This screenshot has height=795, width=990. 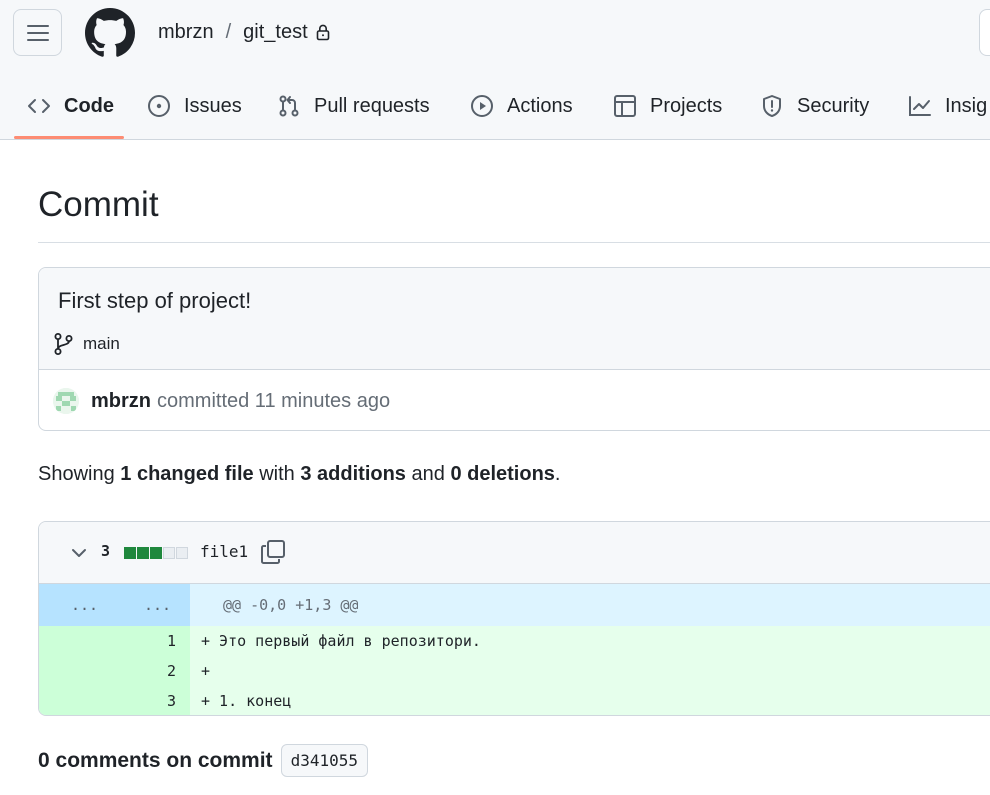 What do you see at coordinates (514, 319) in the screenshot?
I see `commit-header: First step of project! main` at bounding box center [514, 319].